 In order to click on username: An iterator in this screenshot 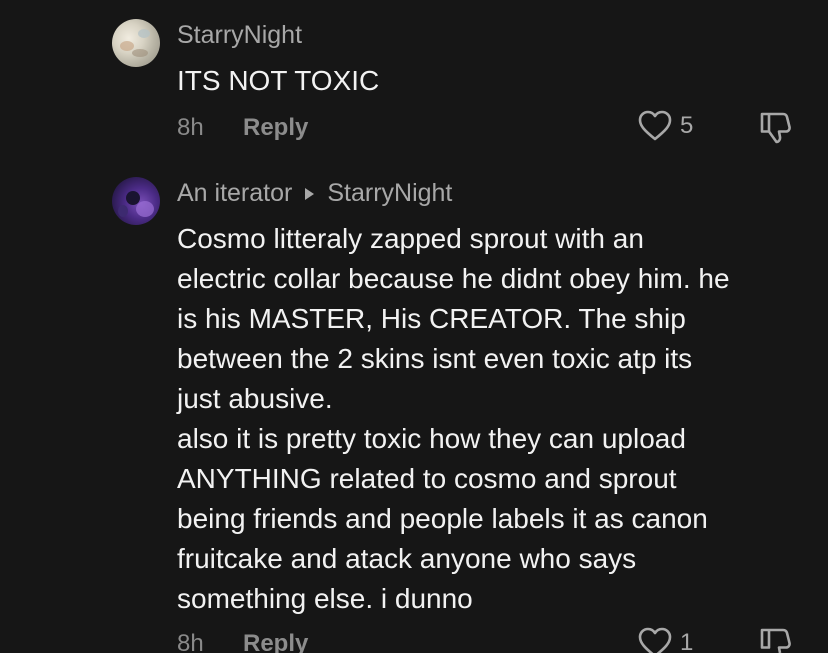, I will do `click(234, 193)`.